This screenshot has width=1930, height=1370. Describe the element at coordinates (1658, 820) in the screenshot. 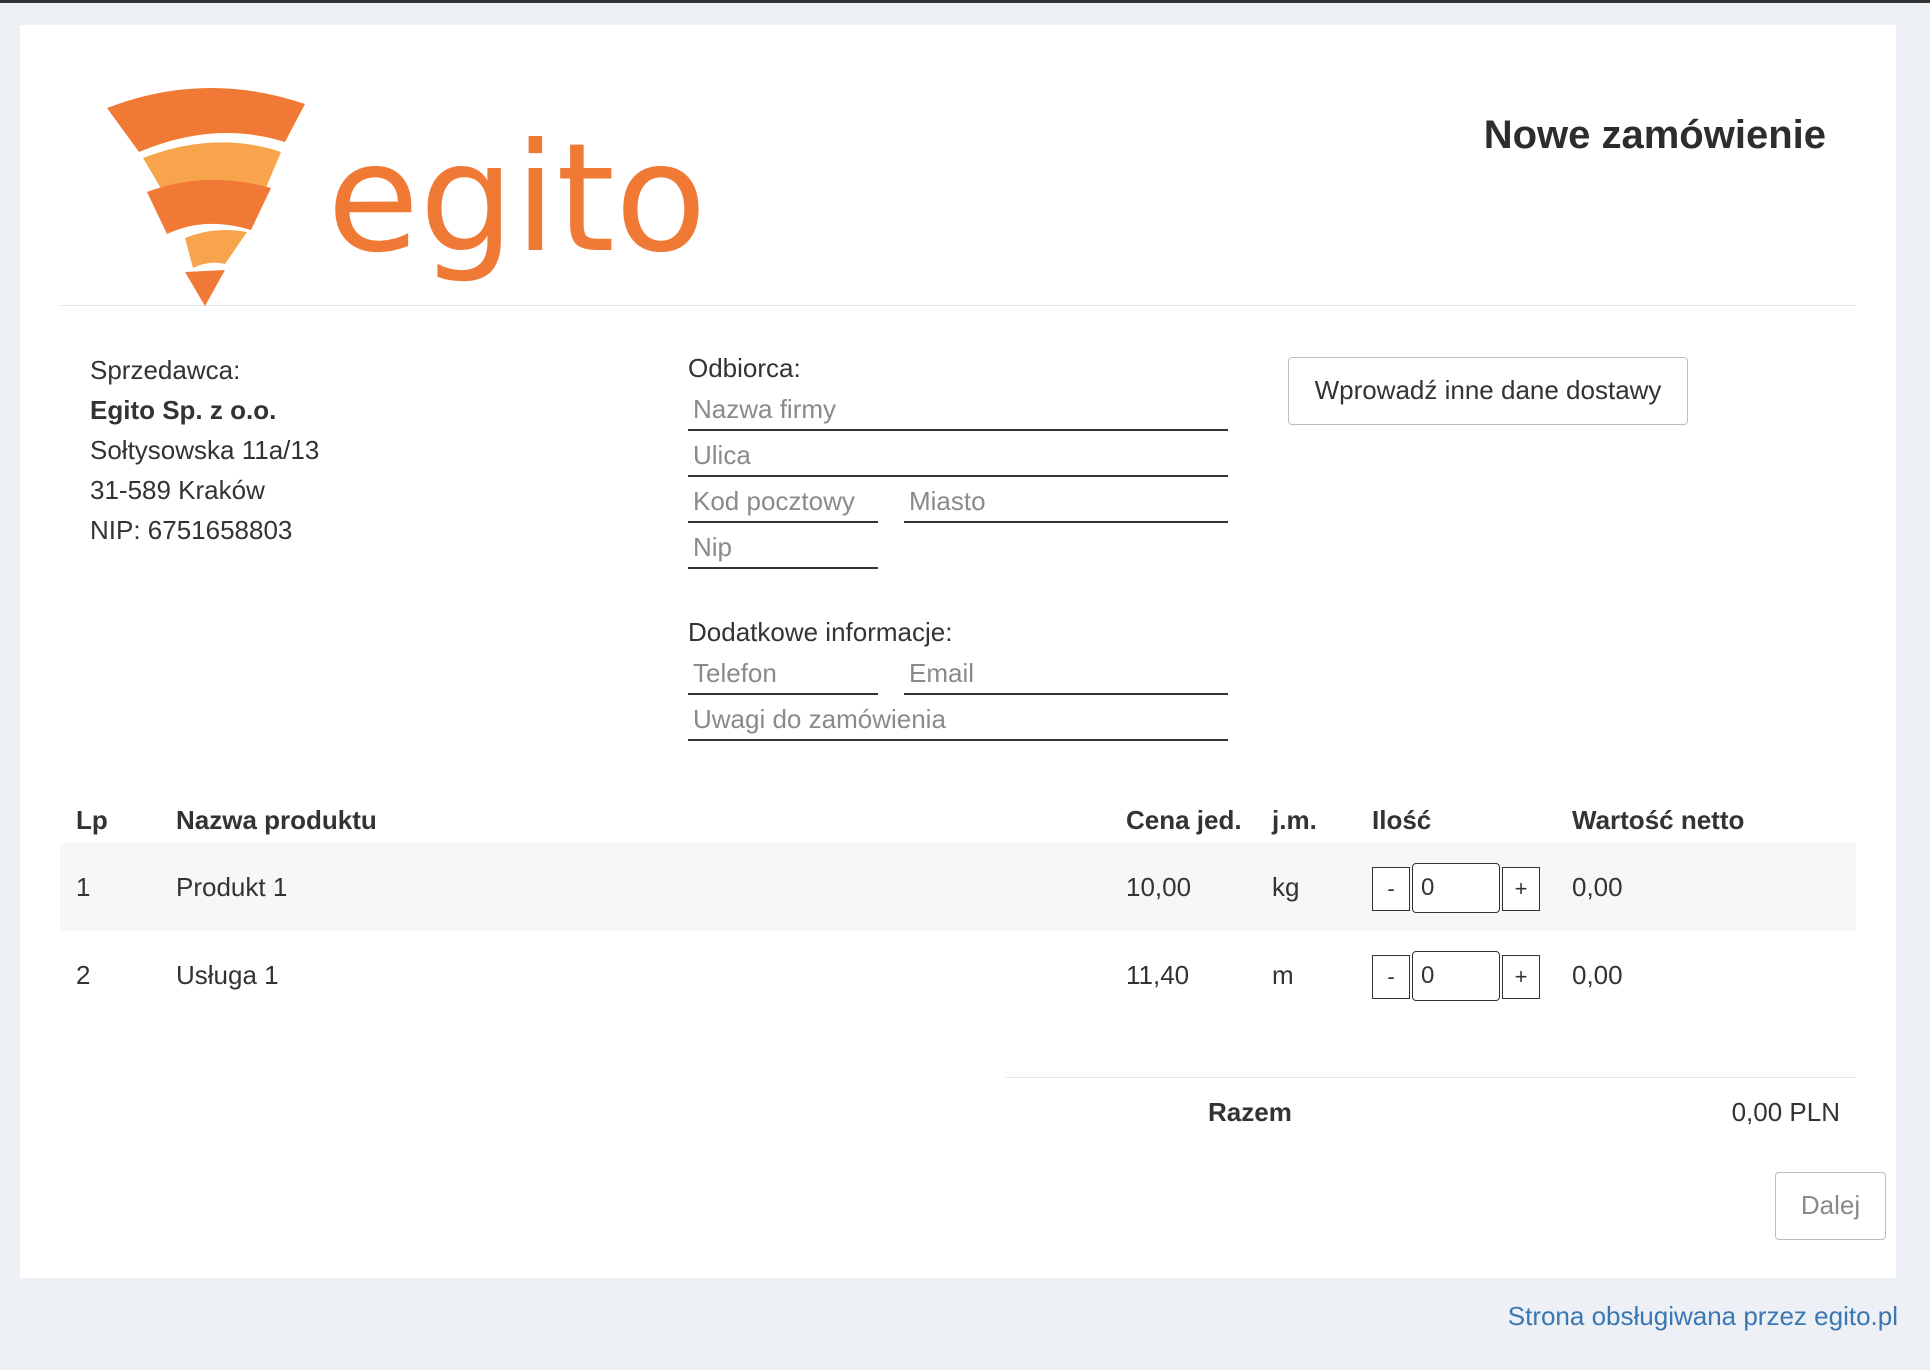

I see `col-net-value: Wartość netto` at that location.